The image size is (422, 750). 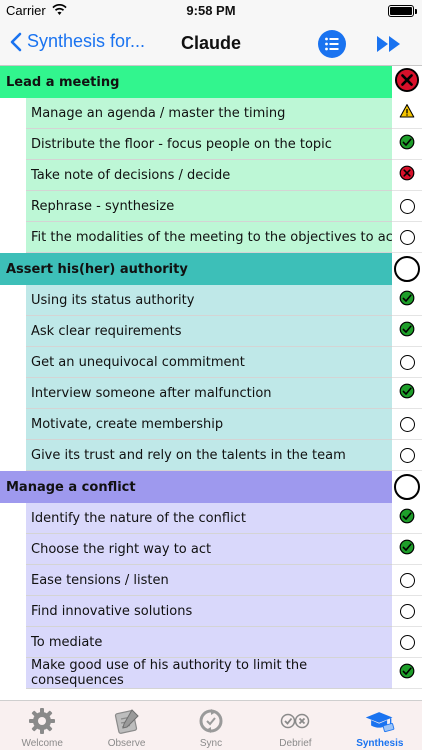 I want to click on item-label: Rephrase - synthesize, so click(x=209, y=206).